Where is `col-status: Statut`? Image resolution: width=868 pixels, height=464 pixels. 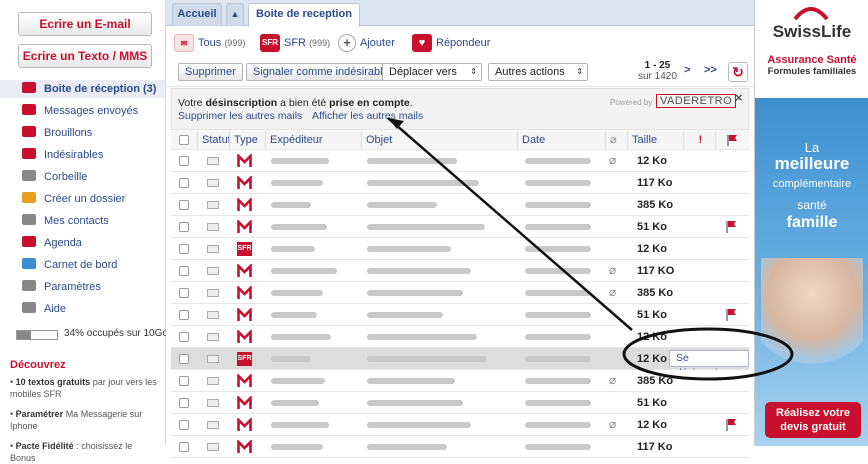
col-status: Statut is located at coordinates (214, 140).